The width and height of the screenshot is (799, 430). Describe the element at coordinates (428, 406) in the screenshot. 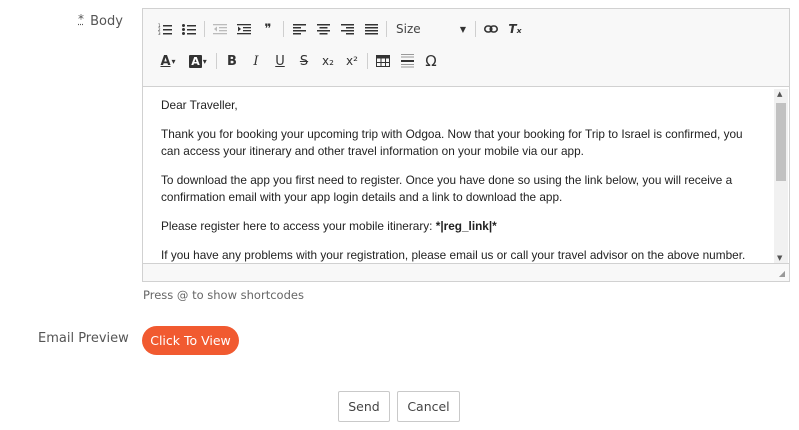

I see `cancel-button: Cancel` at that location.